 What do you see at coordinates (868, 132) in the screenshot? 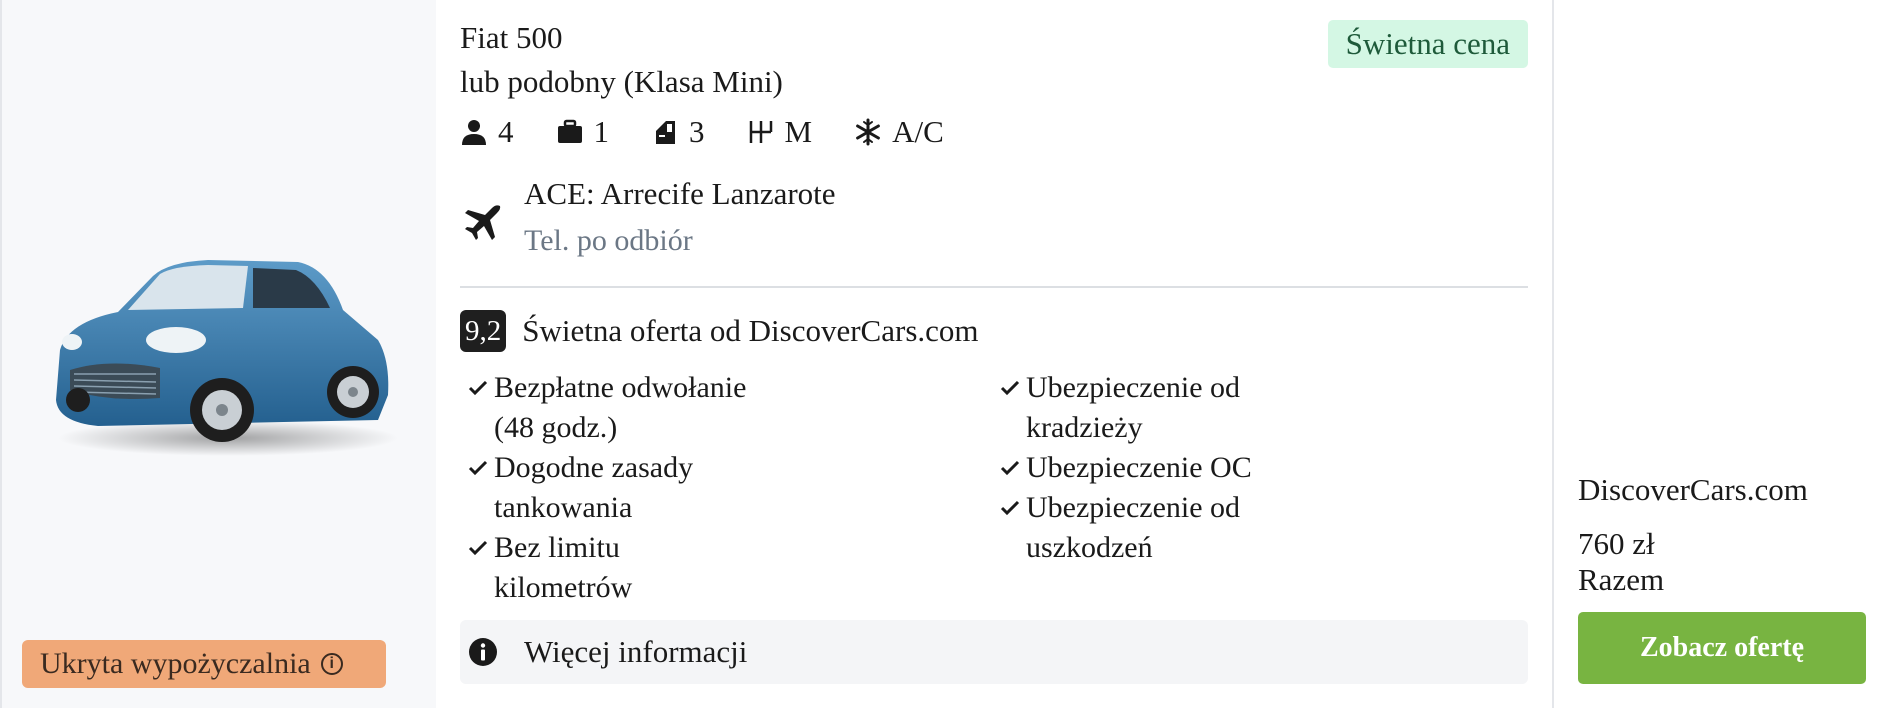
I see `snowflake-icon` at bounding box center [868, 132].